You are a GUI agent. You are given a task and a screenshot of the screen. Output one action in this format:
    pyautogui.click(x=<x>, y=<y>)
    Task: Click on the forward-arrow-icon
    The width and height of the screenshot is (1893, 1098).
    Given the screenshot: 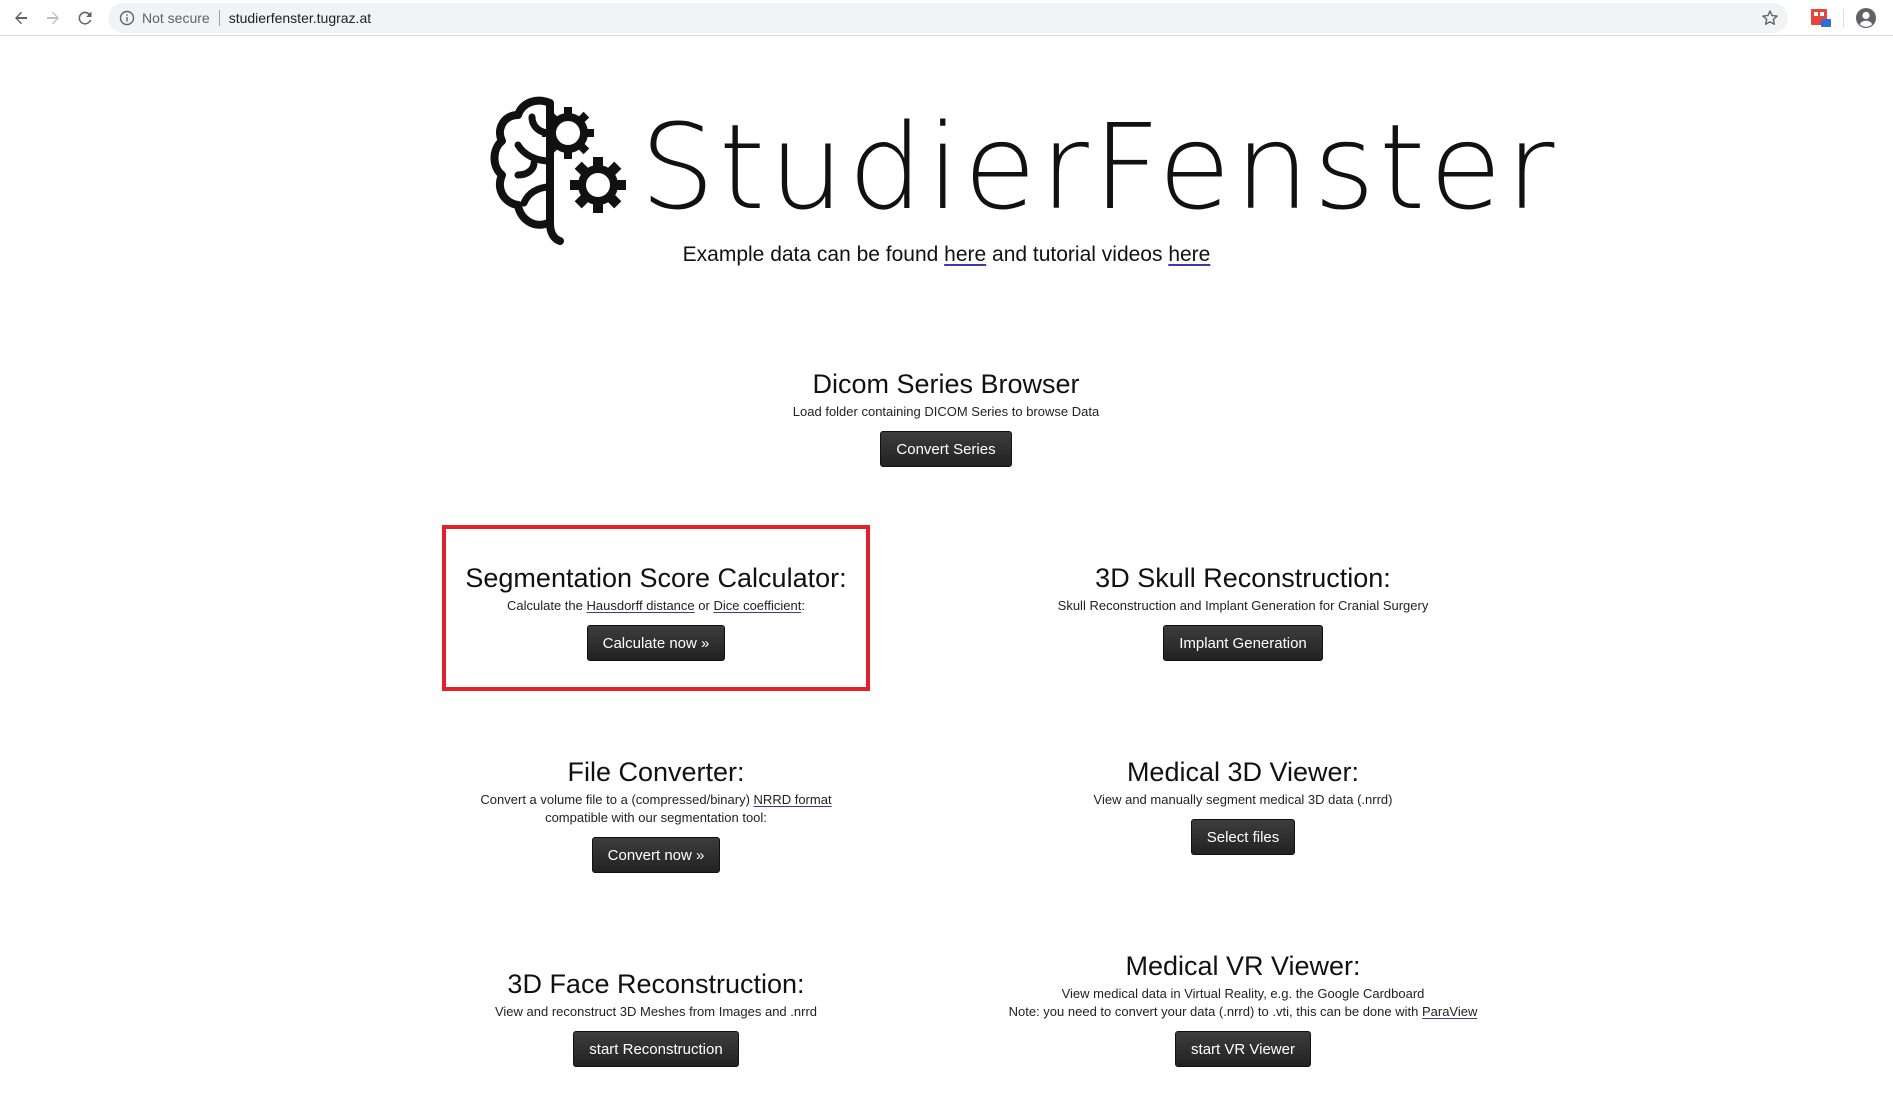 What is the action you would take?
    pyautogui.click(x=53, y=18)
    